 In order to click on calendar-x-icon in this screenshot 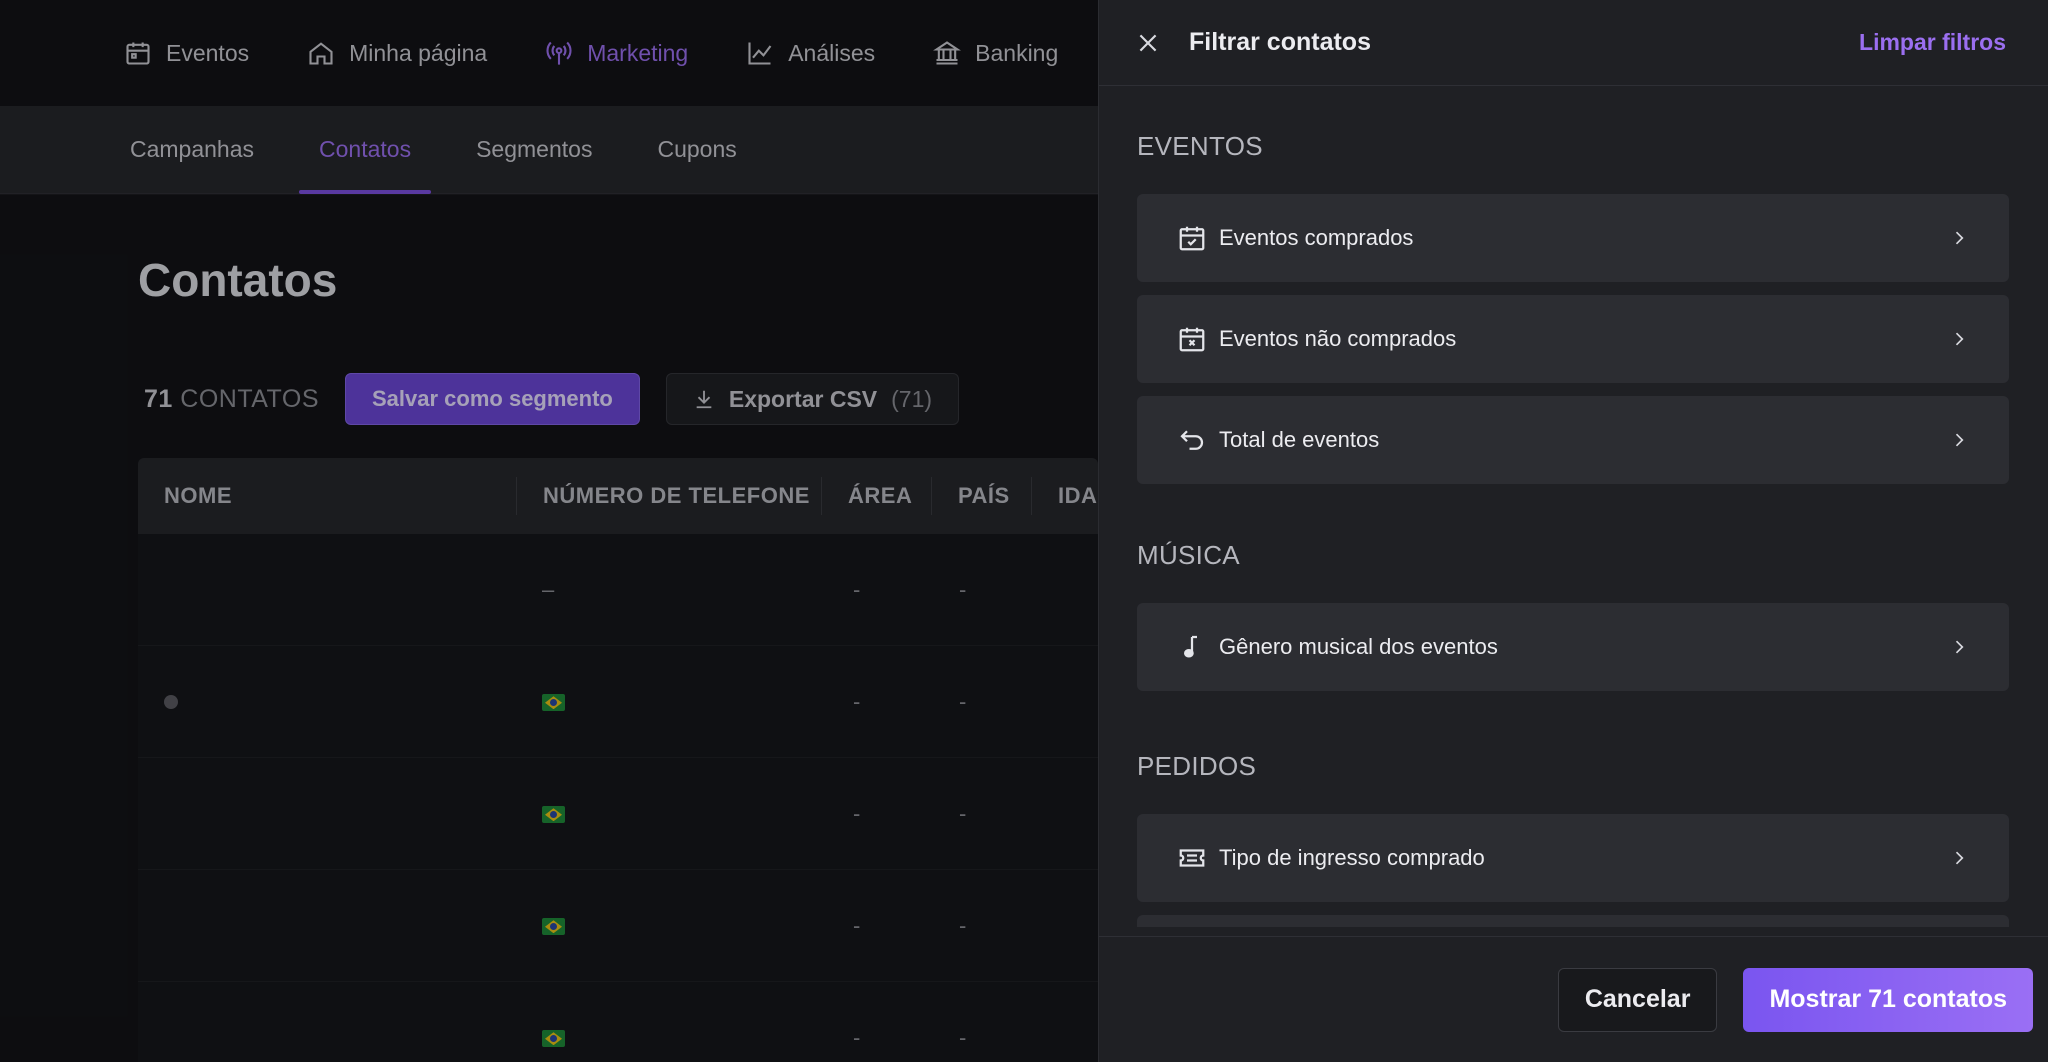, I will do `click(1192, 339)`.